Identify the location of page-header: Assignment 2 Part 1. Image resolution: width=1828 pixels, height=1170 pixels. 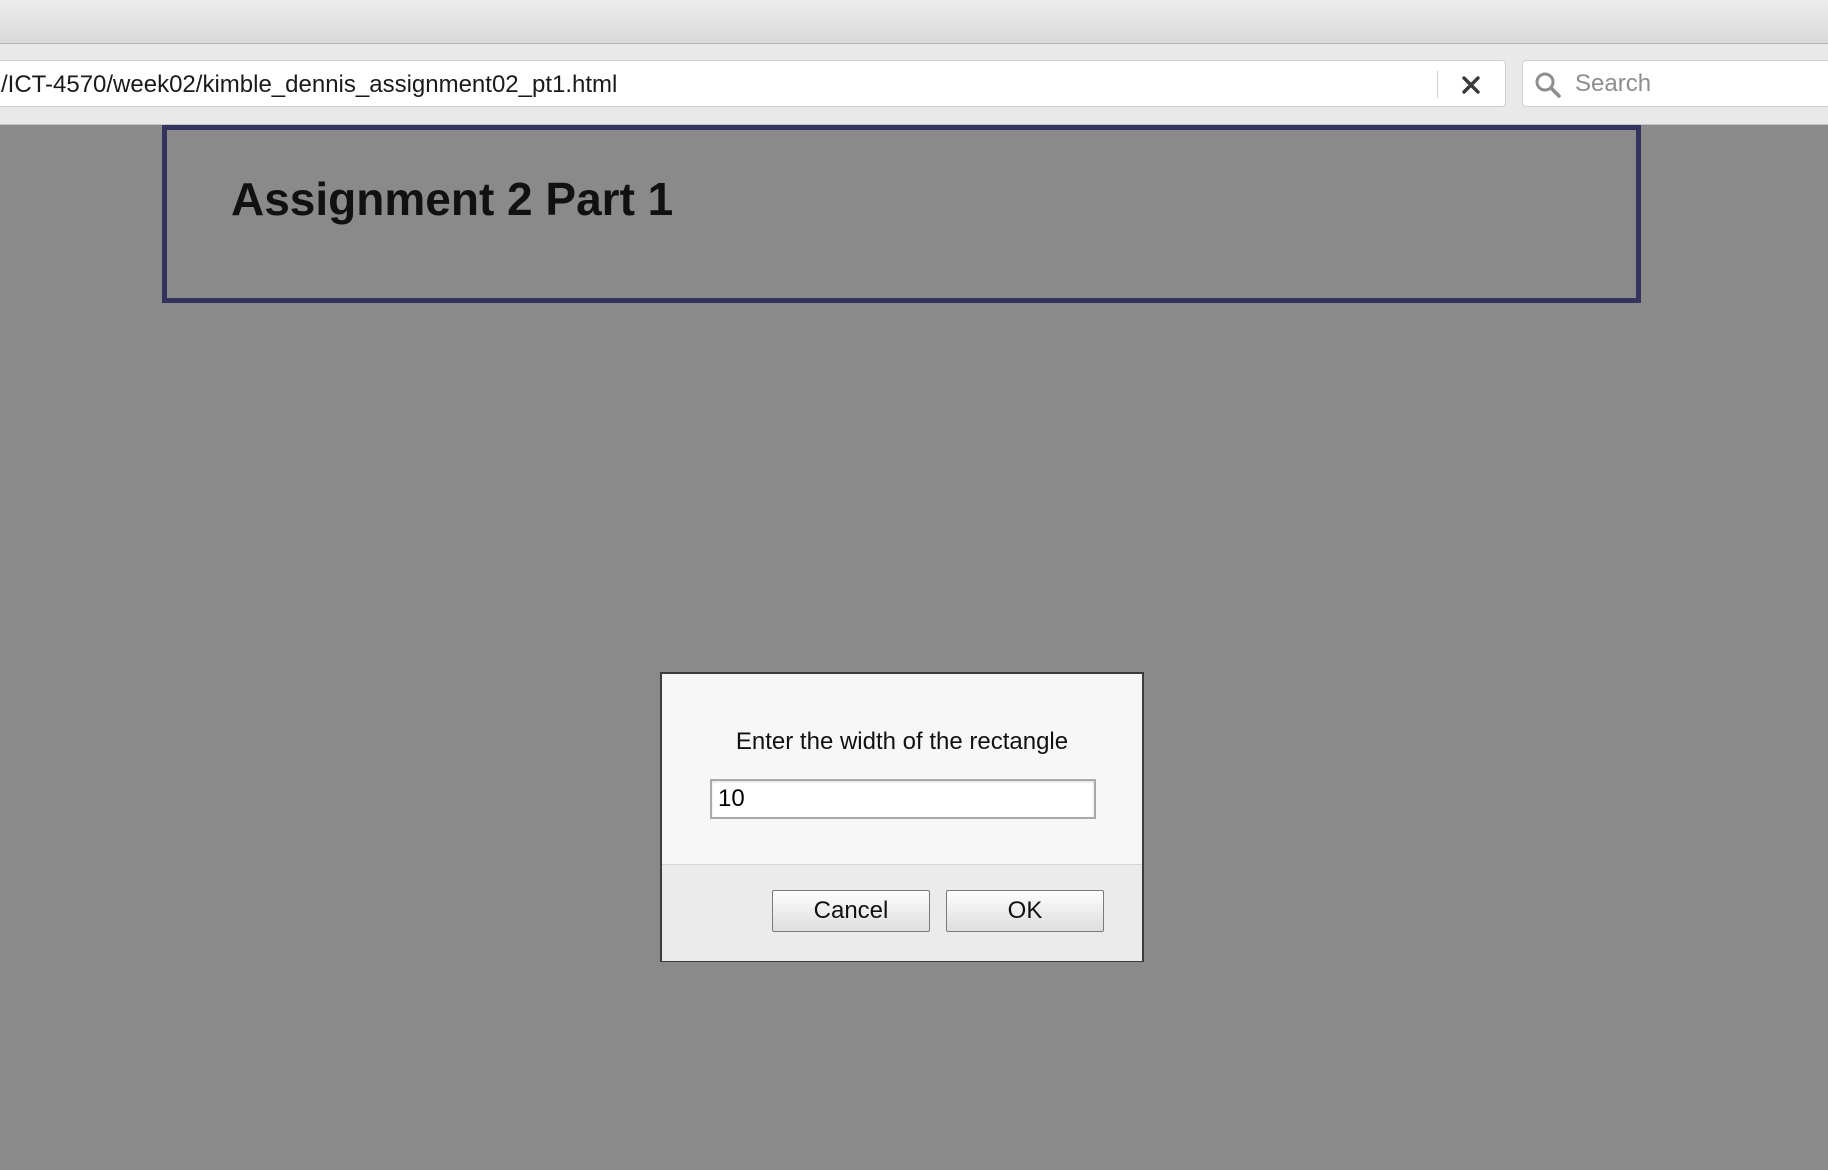
(901, 214).